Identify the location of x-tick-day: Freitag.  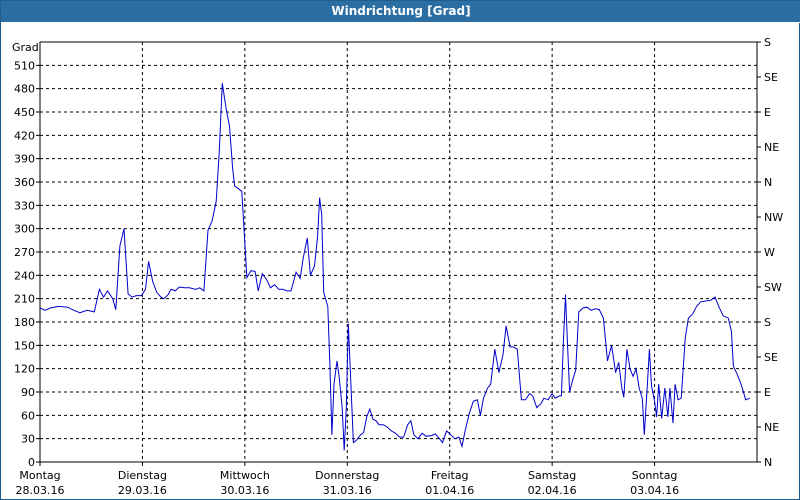
(450, 475).